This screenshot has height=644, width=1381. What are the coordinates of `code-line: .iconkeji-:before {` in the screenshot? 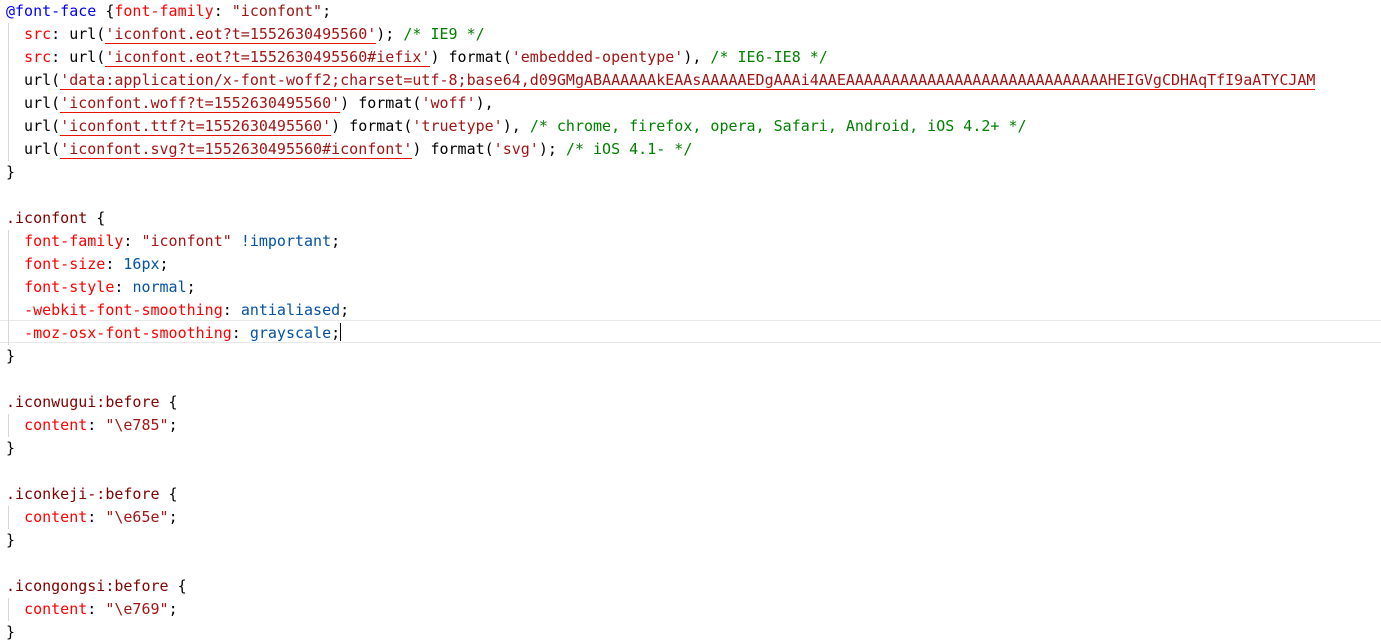 It's located at (693, 494).